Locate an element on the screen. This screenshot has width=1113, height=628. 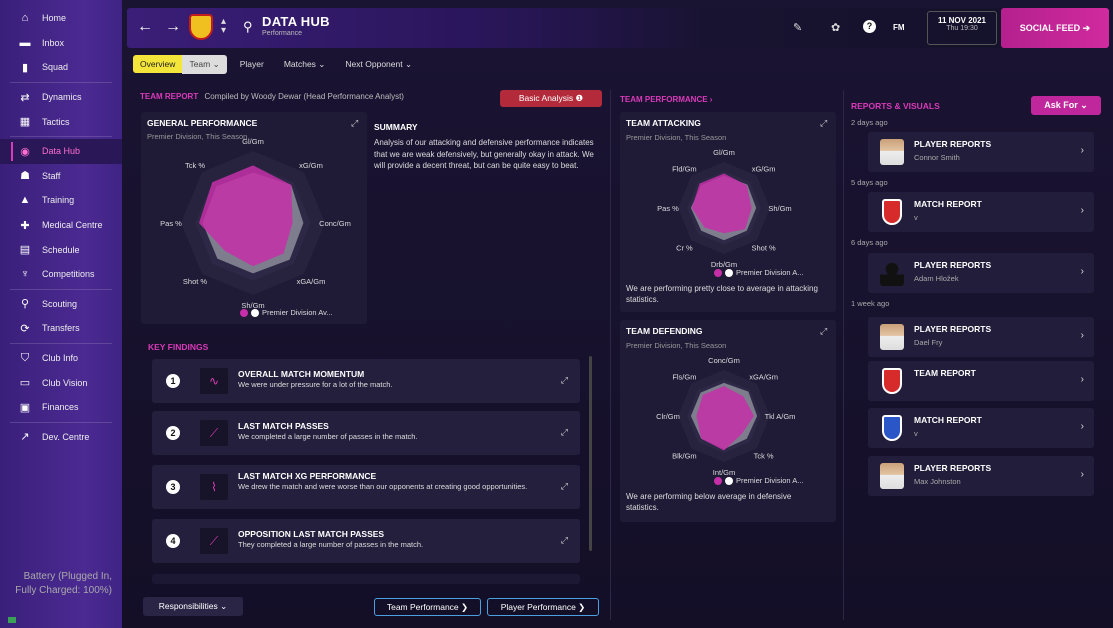
radar-axis-label: Cr % is located at coordinates (684, 248).